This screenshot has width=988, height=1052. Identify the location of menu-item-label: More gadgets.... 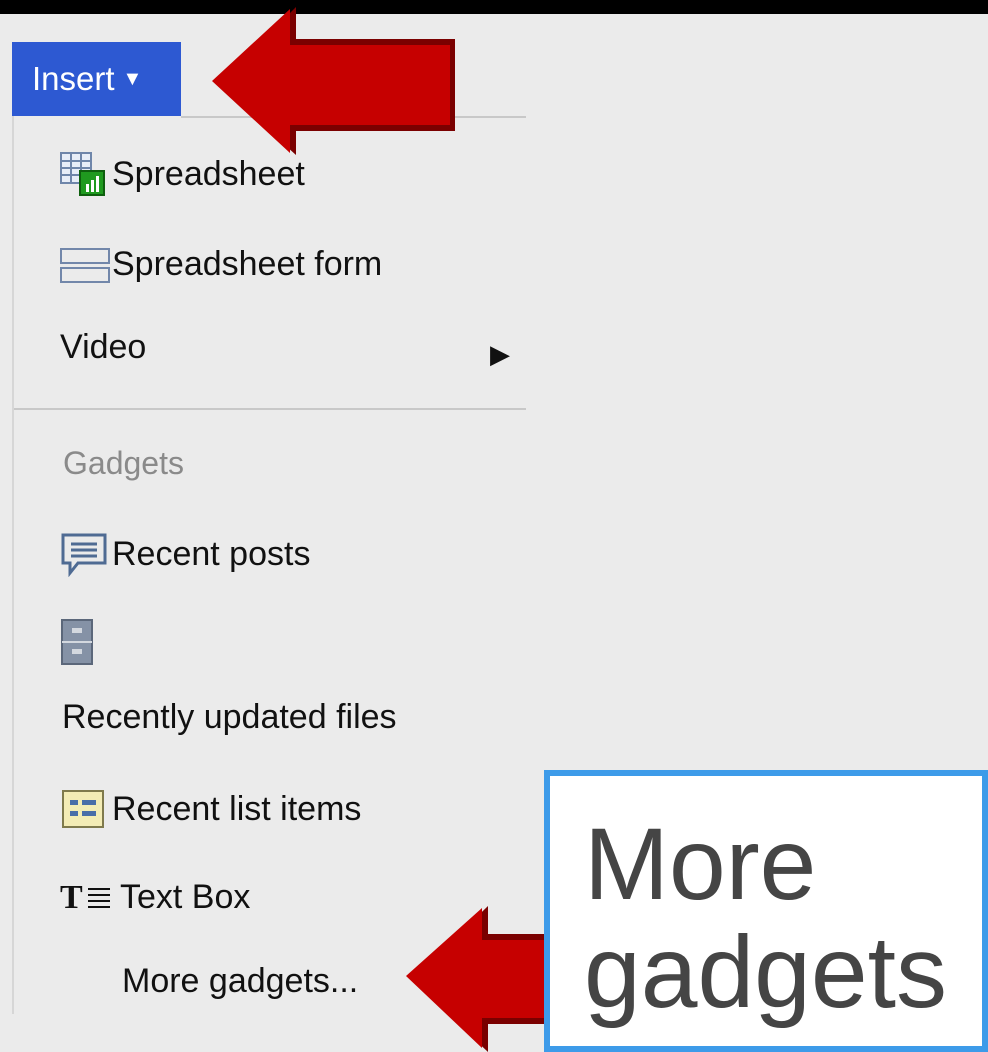
(240, 981).